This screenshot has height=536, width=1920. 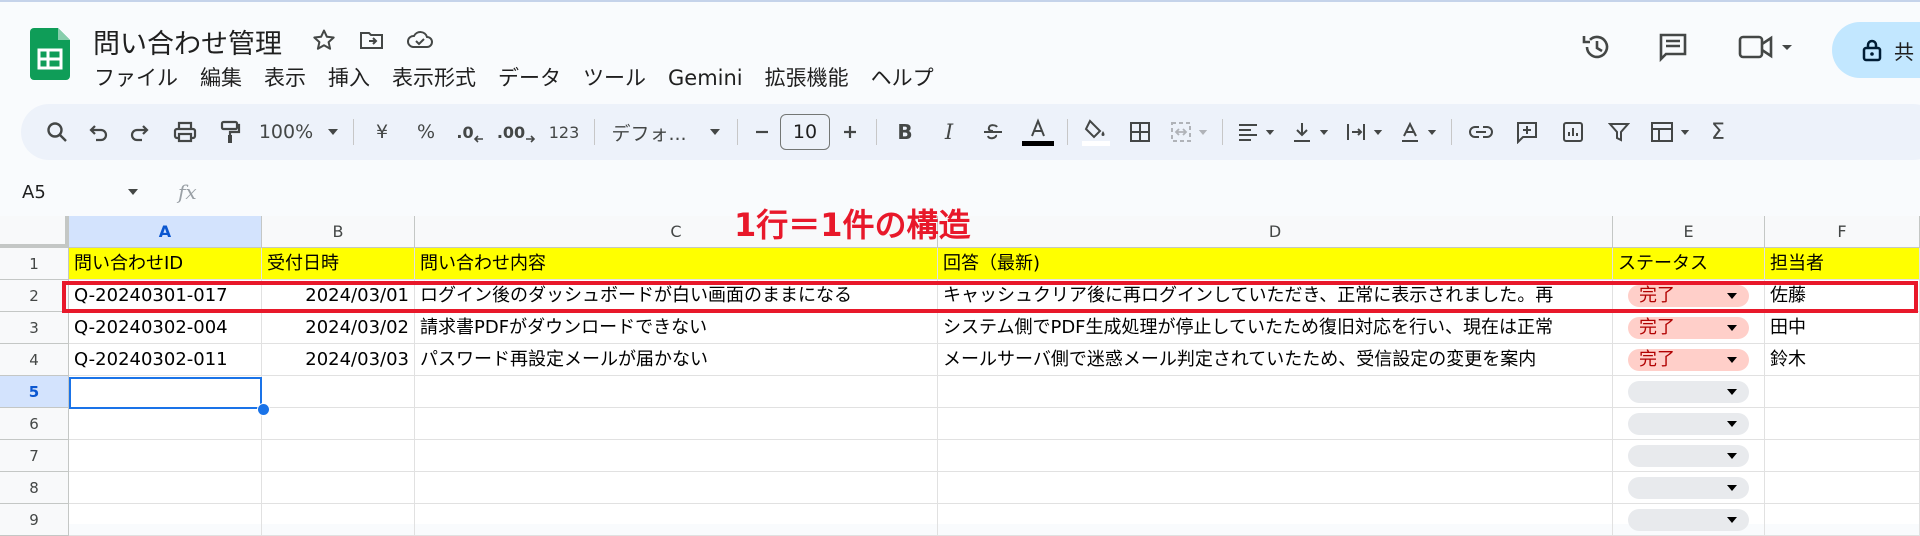 I want to click on filter-views-icon, so click(x=1670, y=132).